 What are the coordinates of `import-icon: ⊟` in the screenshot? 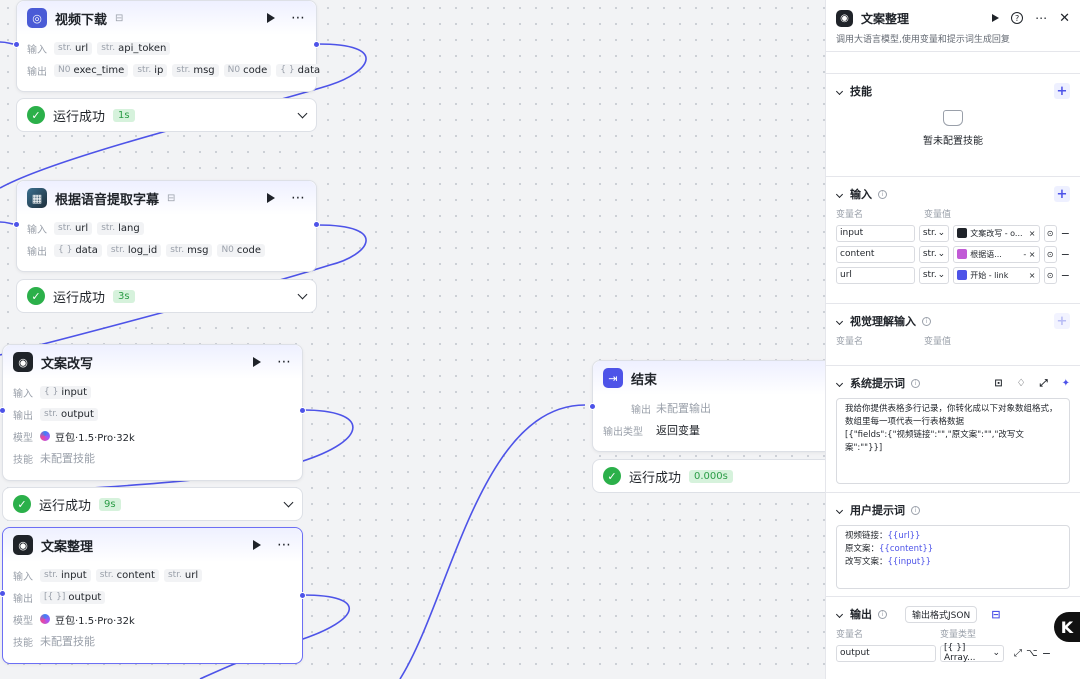 It's located at (995, 614).